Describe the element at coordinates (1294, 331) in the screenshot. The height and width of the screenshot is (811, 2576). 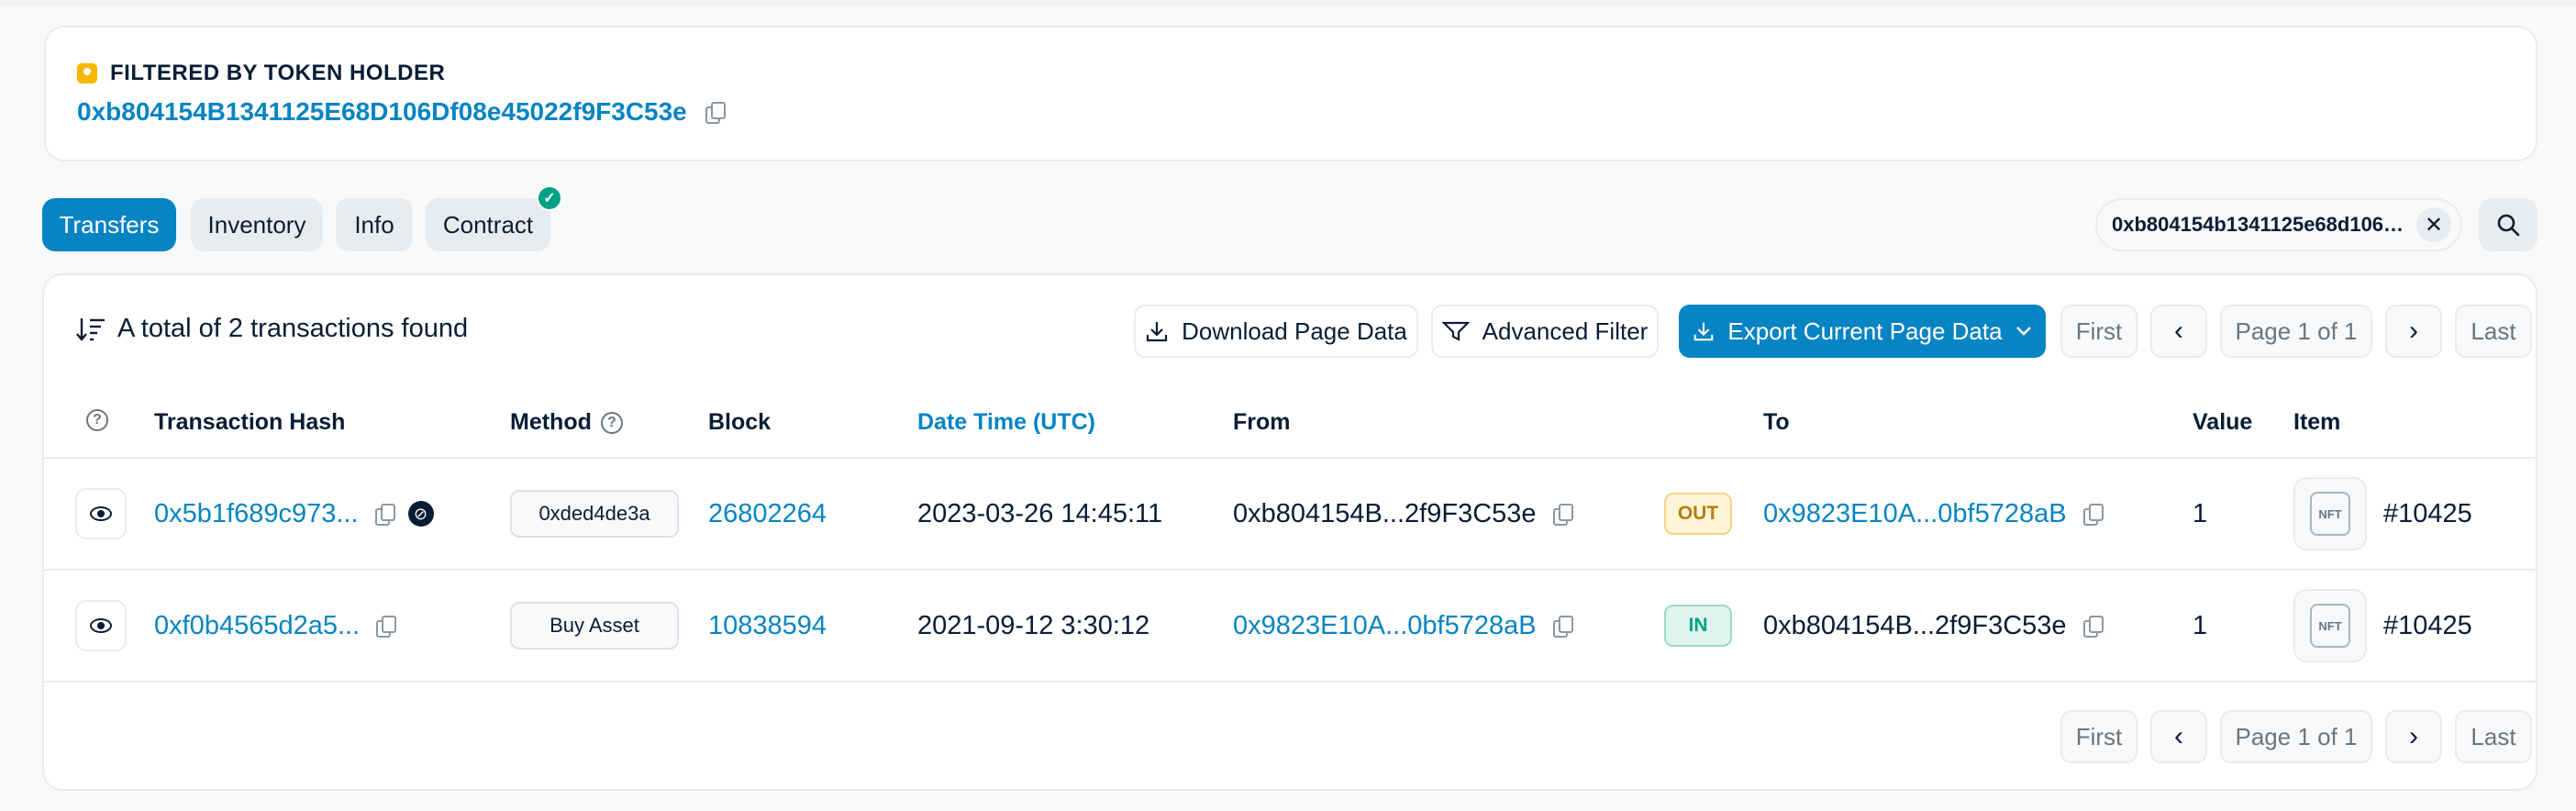
I see `download-label: Download Page Data` at that location.